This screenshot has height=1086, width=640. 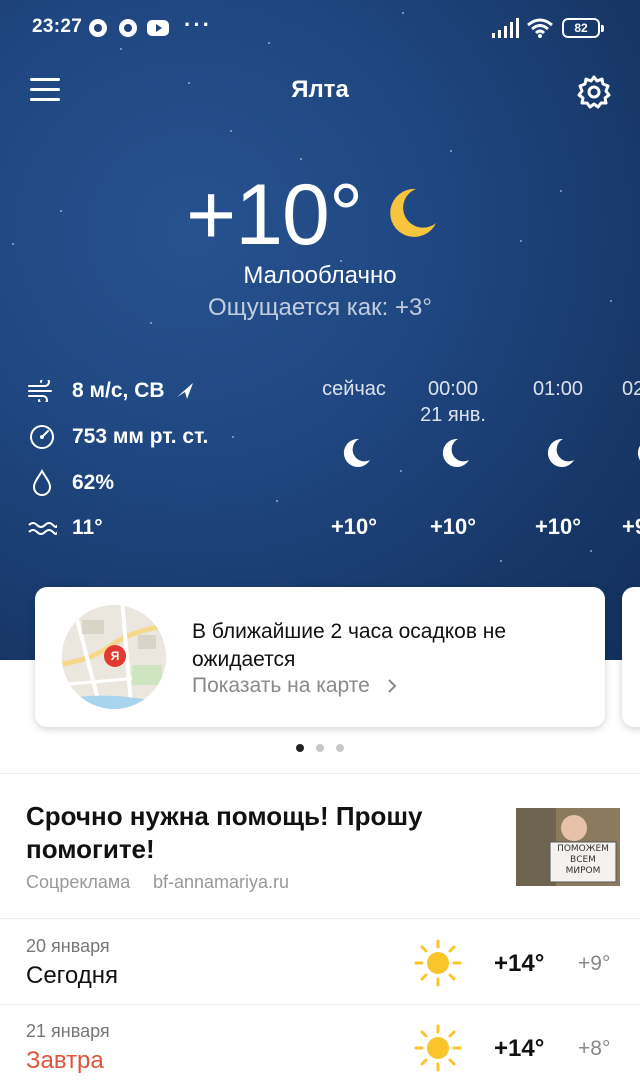 I want to click on humidity-value: 62%, so click(x=93, y=482).